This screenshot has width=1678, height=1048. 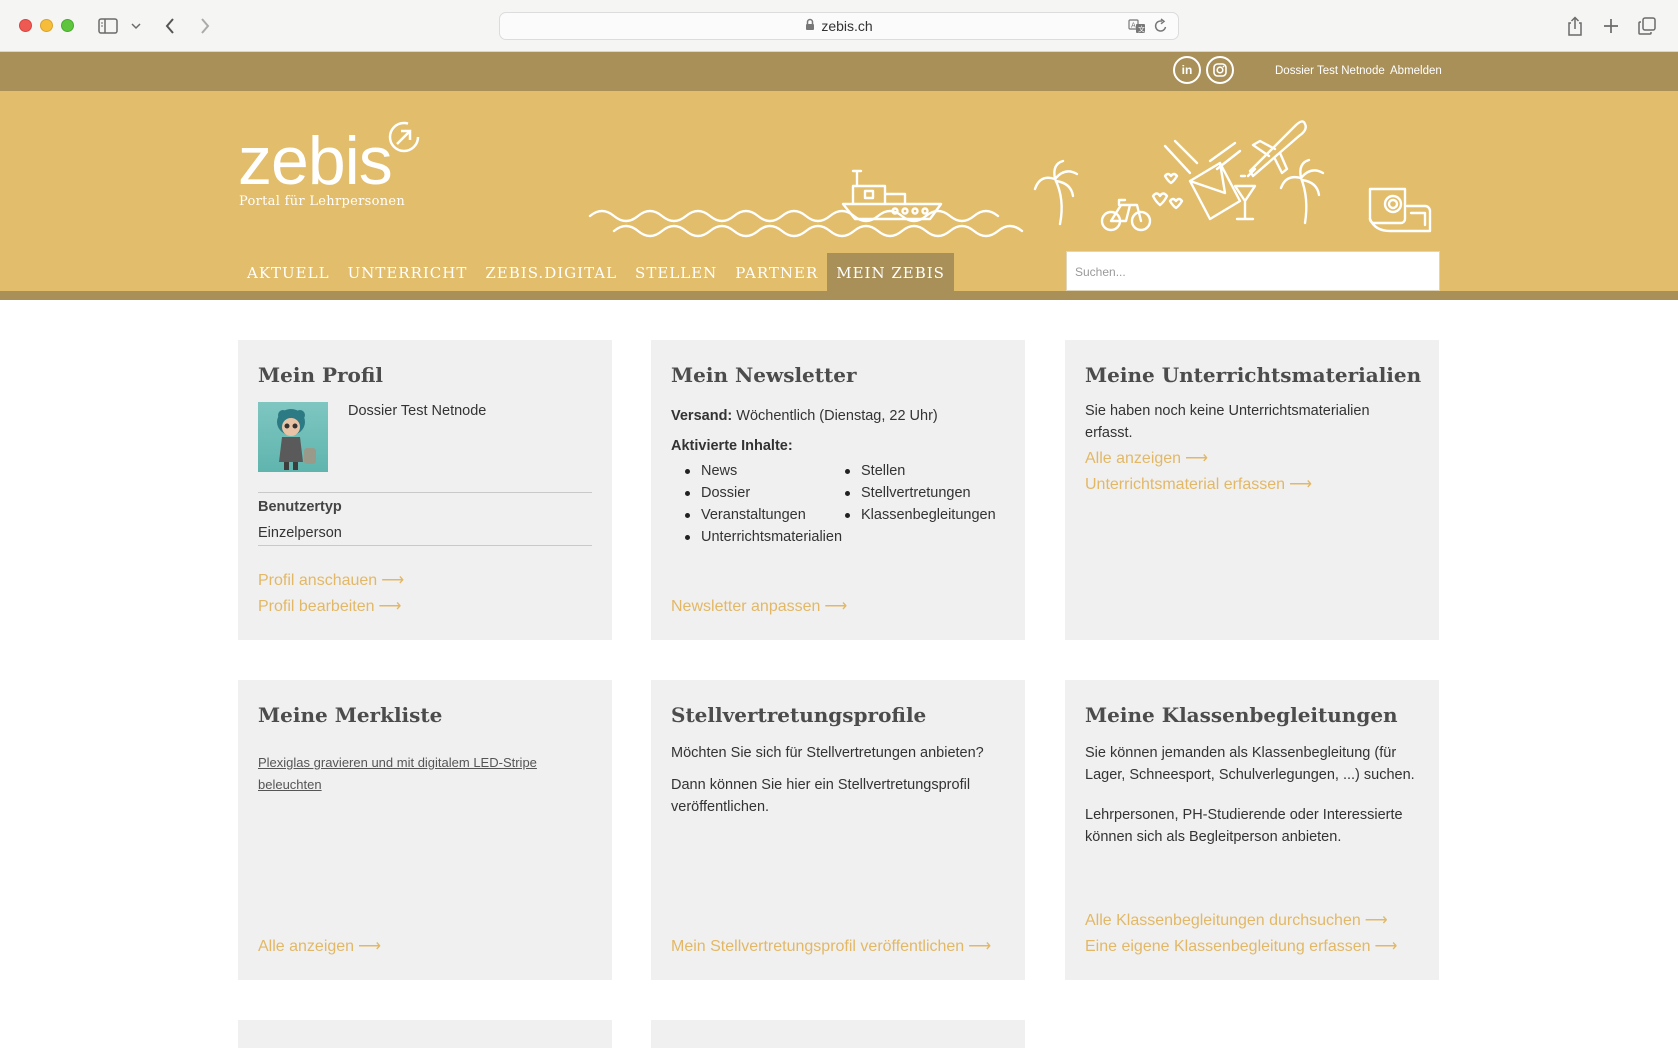 I want to click on profile-name: Dossier Test Netnode, so click(x=417, y=411).